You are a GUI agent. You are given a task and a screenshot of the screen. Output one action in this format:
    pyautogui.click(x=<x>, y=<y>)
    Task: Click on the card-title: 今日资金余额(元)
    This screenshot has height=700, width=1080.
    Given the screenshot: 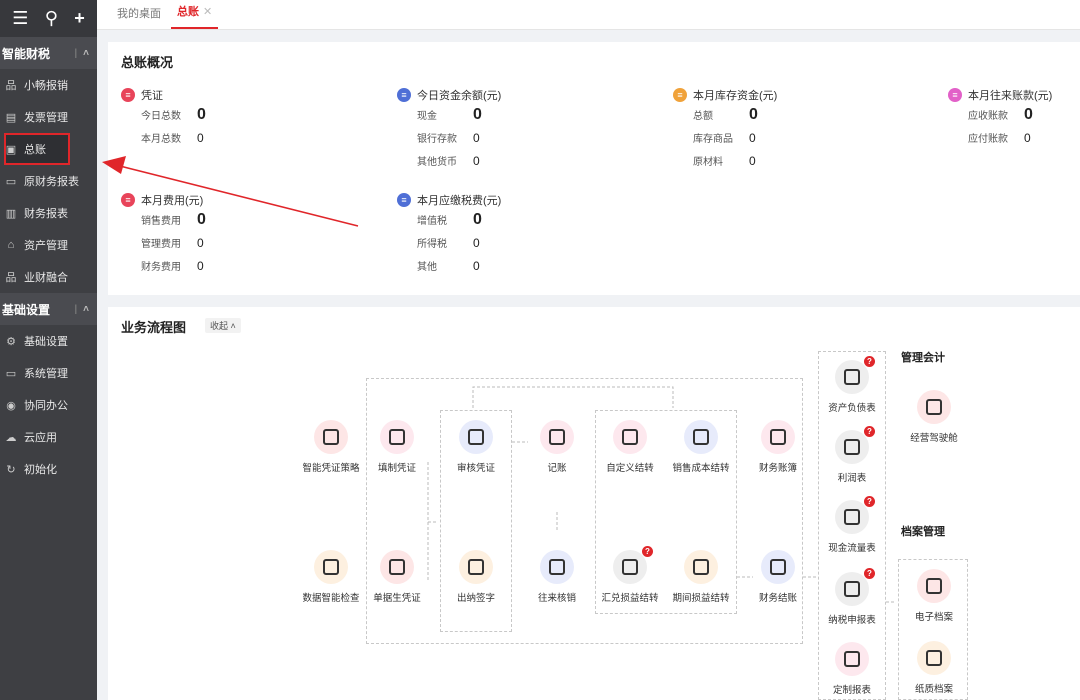 What is the action you would take?
    pyautogui.click(x=459, y=96)
    